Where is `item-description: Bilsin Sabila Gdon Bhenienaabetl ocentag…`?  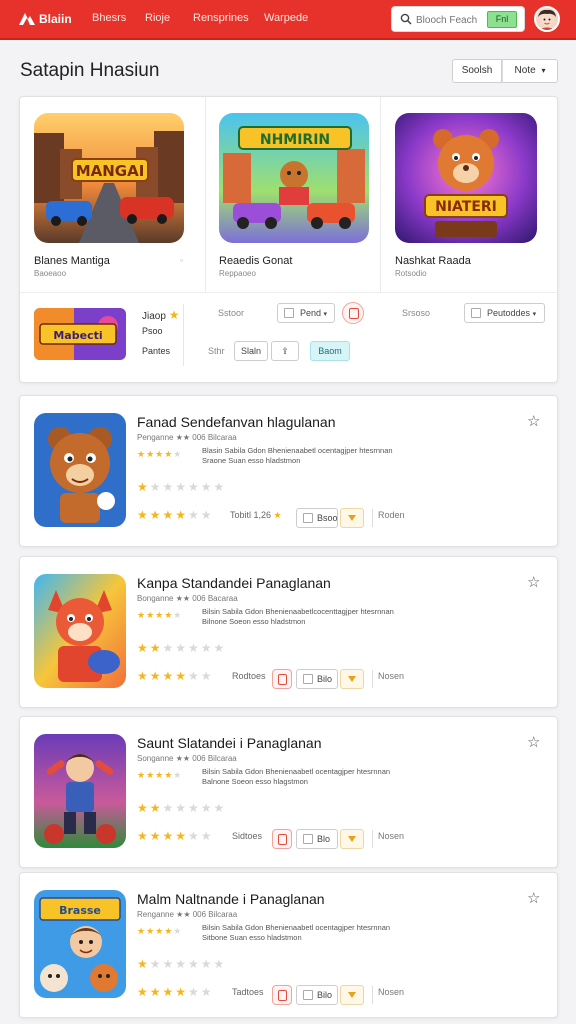
item-description: Bilsin Sabila Gdon Bhenienaabetl ocentag… is located at coordinates (317, 777).